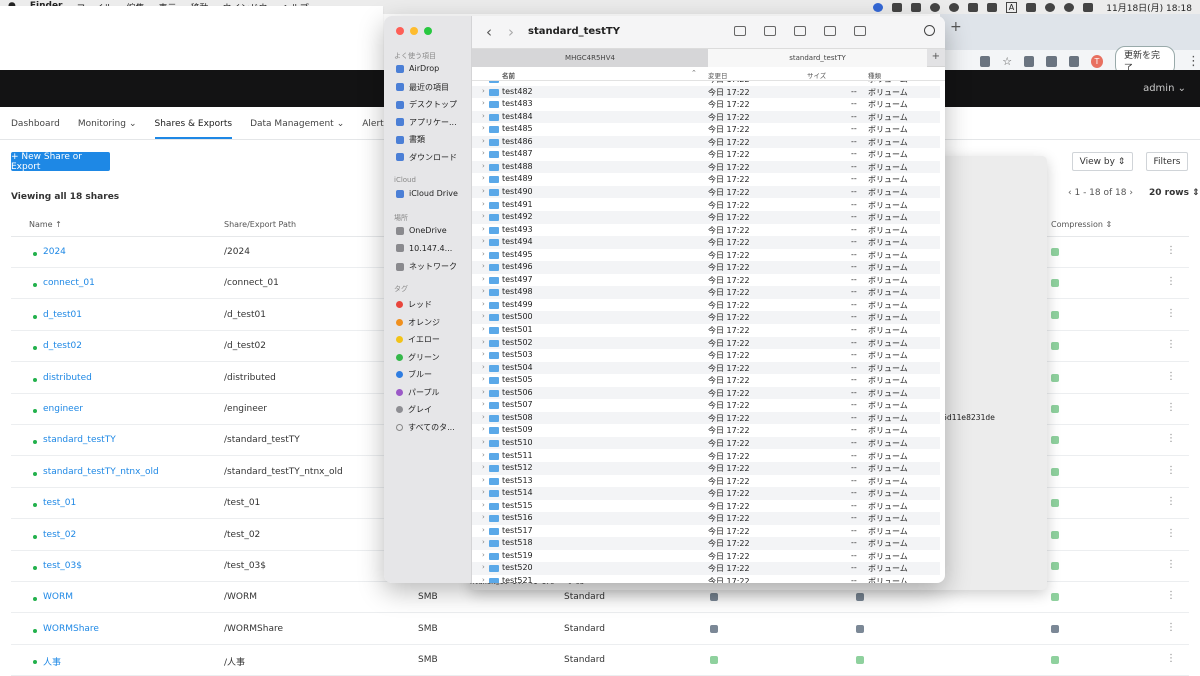  I want to click on menubar-clock: 11月18日(月) 18:18, so click(1149, 7).